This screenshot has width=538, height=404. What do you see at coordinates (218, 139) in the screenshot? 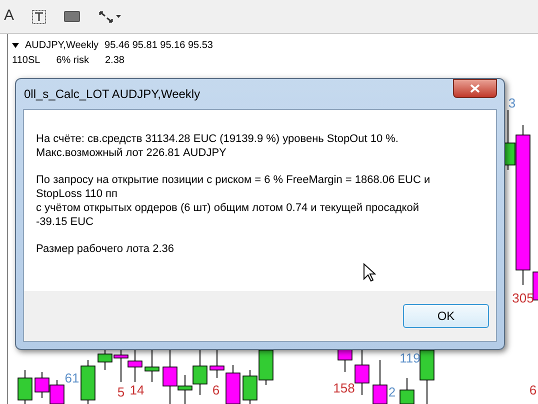
I see `message-line: На счёте: св.средств 31134.28 EUC (19139.9 %) уровень StopOut 10 %.` at bounding box center [218, 139].